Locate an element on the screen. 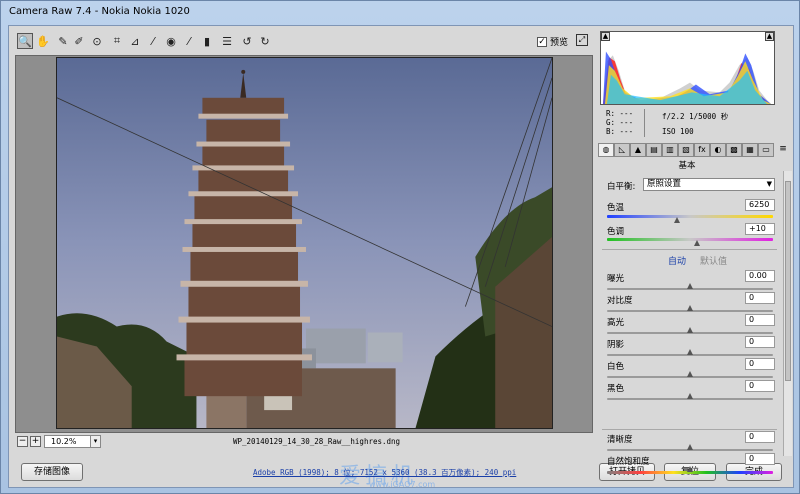 The width and height of the screenshot is (800, 494). target-adjust-icon: ⊙ is located at coordinates (97, 41).